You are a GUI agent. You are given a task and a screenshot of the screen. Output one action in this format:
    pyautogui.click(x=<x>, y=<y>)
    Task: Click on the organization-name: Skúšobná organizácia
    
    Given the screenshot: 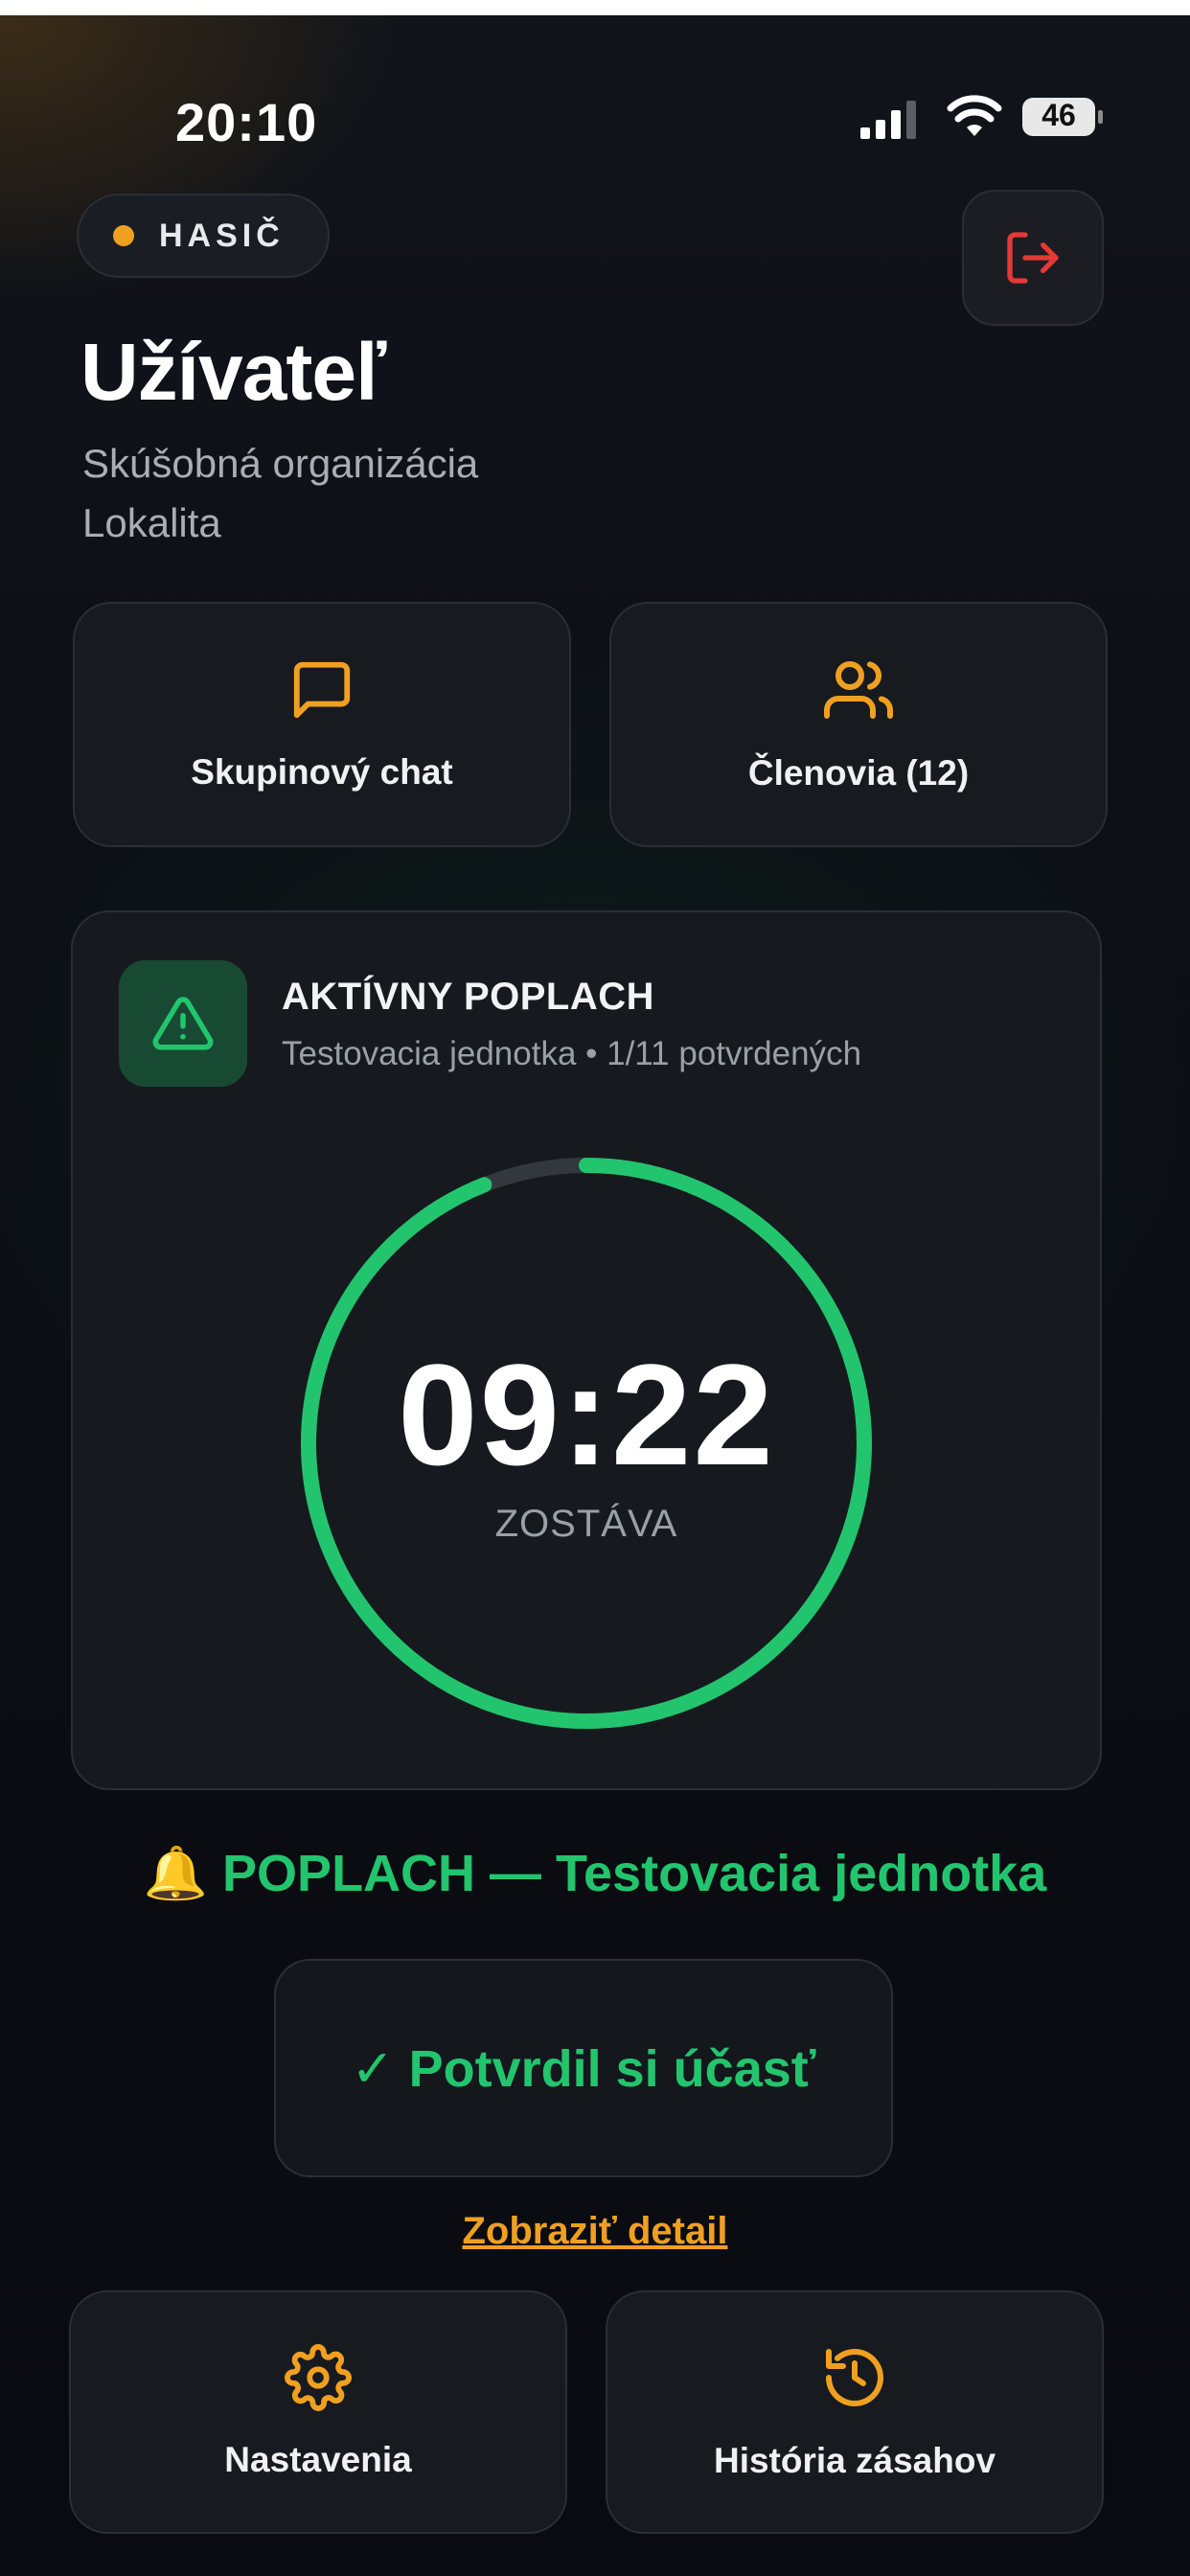 What is the action you would take?
    pyautogui.click(x=280, y=463)
    